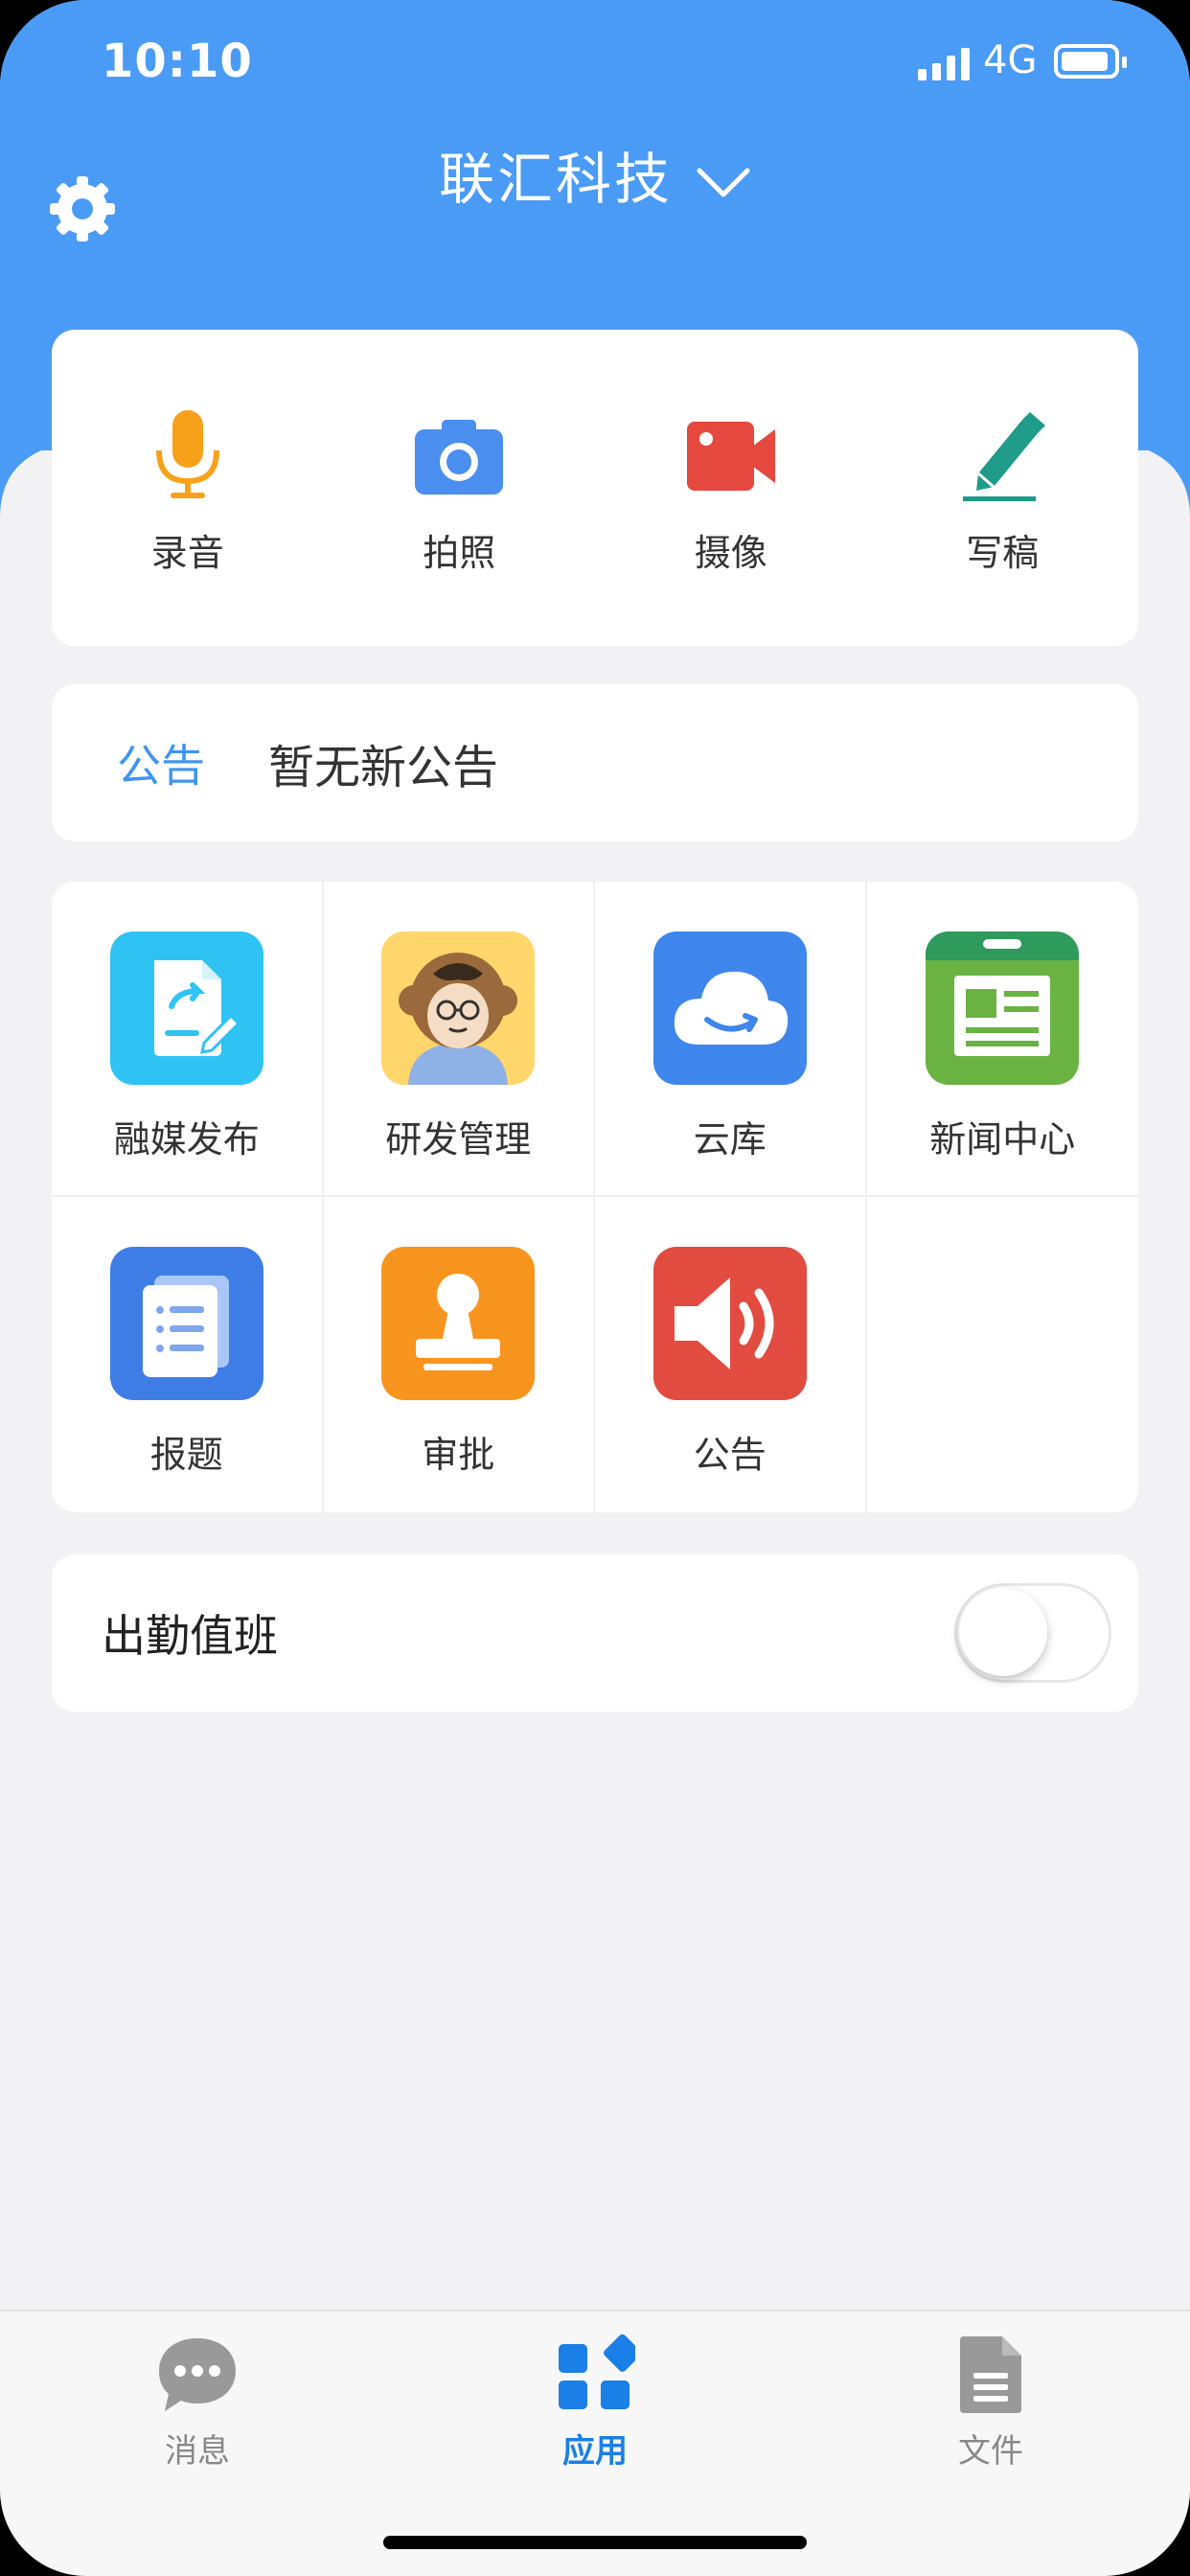  I want to click on app-empty-slot, so click(1003, 1354).